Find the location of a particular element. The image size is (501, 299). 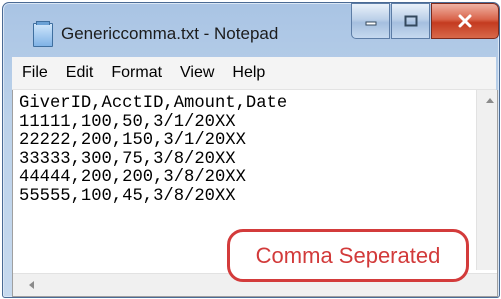

menu-view: View is located at coordinates (197, 73).